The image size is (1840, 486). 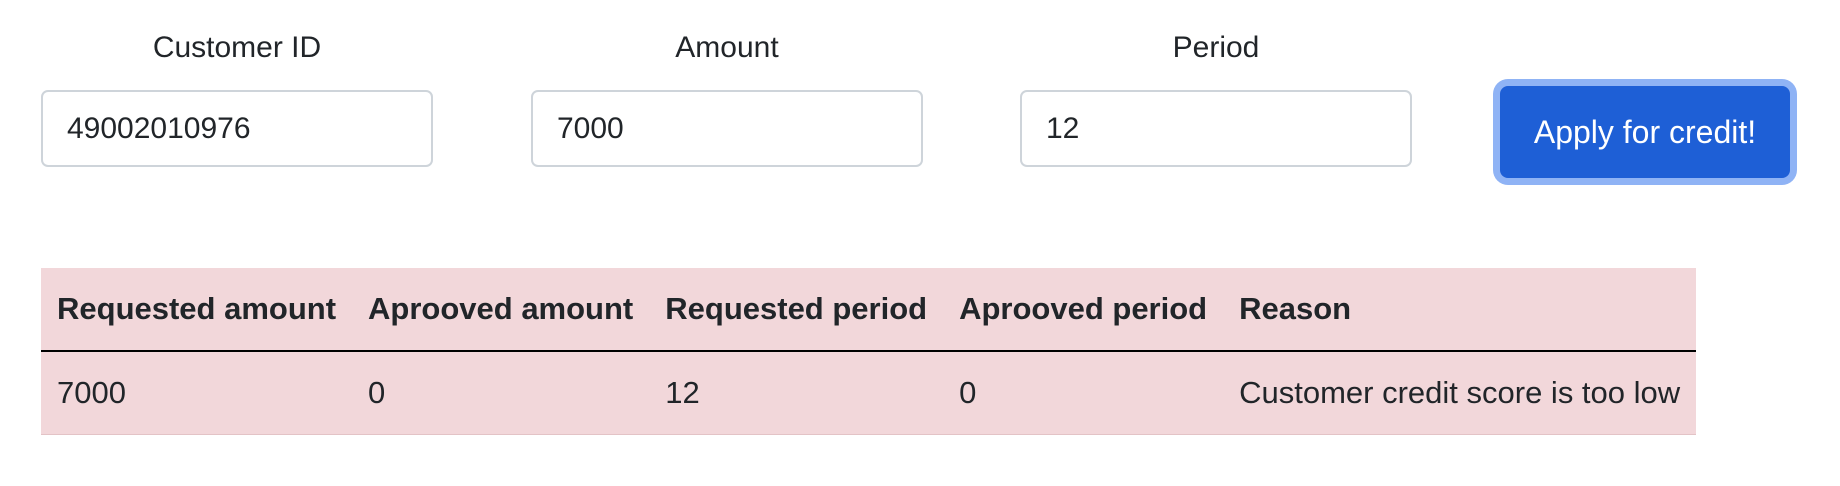 I want to click on cell-aprooved-amount: 0, so click(x=501, y=393).